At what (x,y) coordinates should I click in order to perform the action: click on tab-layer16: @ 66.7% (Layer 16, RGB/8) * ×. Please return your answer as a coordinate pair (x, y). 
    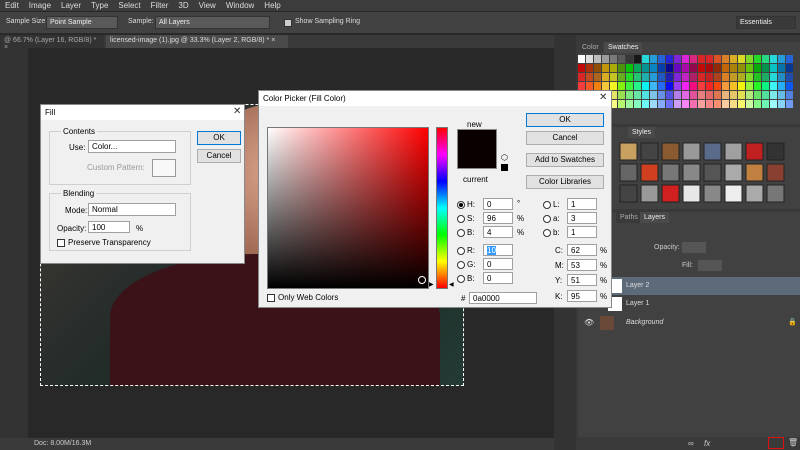
    Looking at the image, I should click on (52, 43).